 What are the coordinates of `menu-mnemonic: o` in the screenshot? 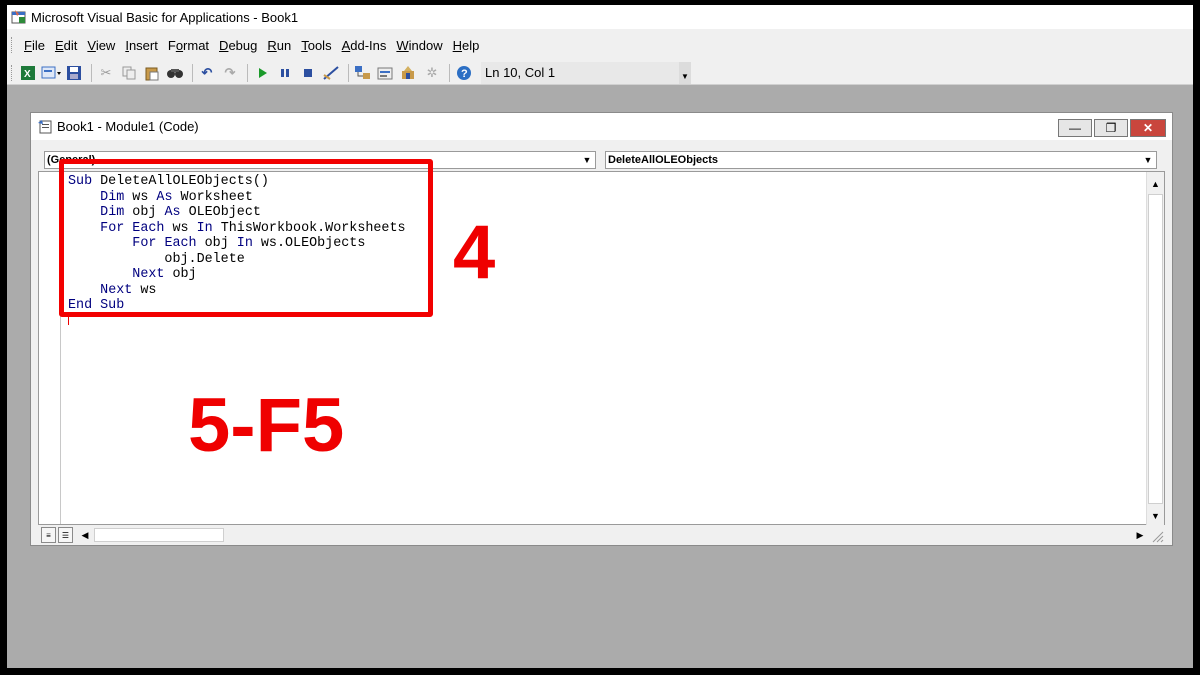 It's located at (179, 45).